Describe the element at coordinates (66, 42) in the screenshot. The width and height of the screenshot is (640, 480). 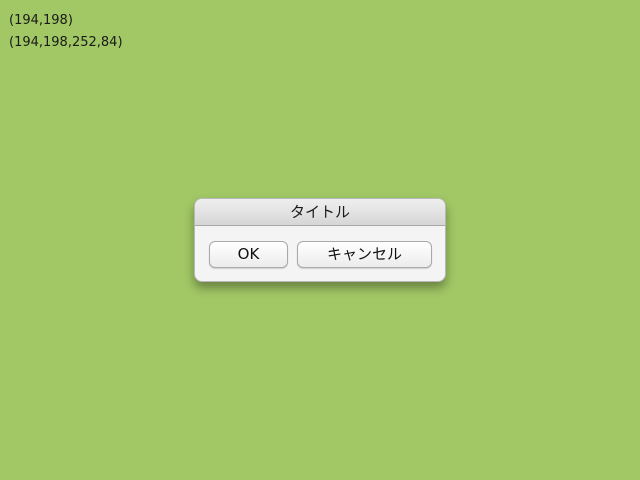
I see `debug-rect-text: (194,198,252,84)` at that location.